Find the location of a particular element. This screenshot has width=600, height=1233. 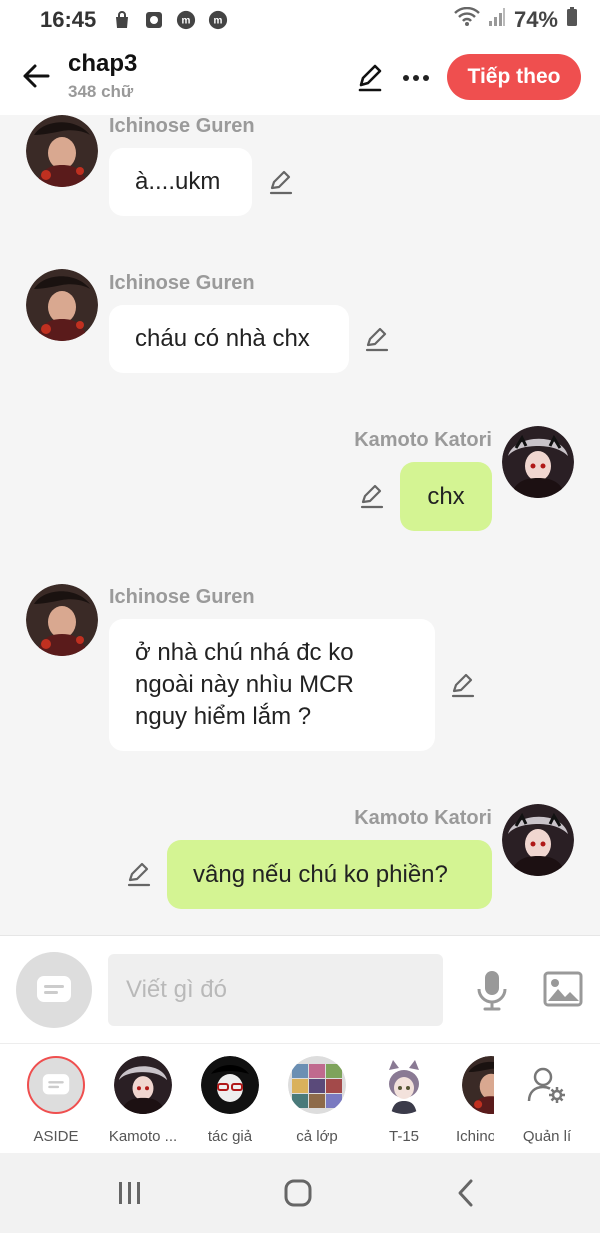

title-block: chap3 348 chữ is located at coordinates (102, 76).